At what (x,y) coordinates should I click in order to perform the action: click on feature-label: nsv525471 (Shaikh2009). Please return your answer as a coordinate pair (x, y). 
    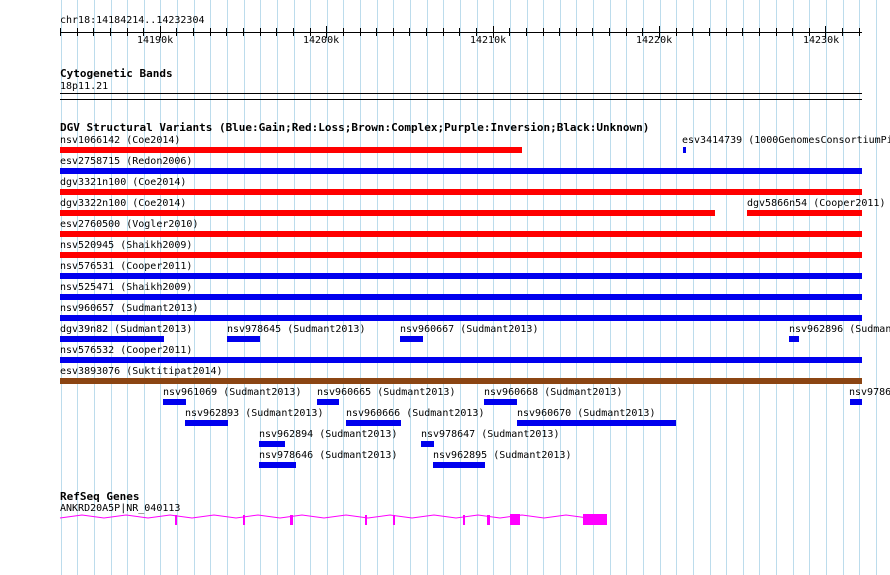
    Looking at the image, I should click on (126, 287).